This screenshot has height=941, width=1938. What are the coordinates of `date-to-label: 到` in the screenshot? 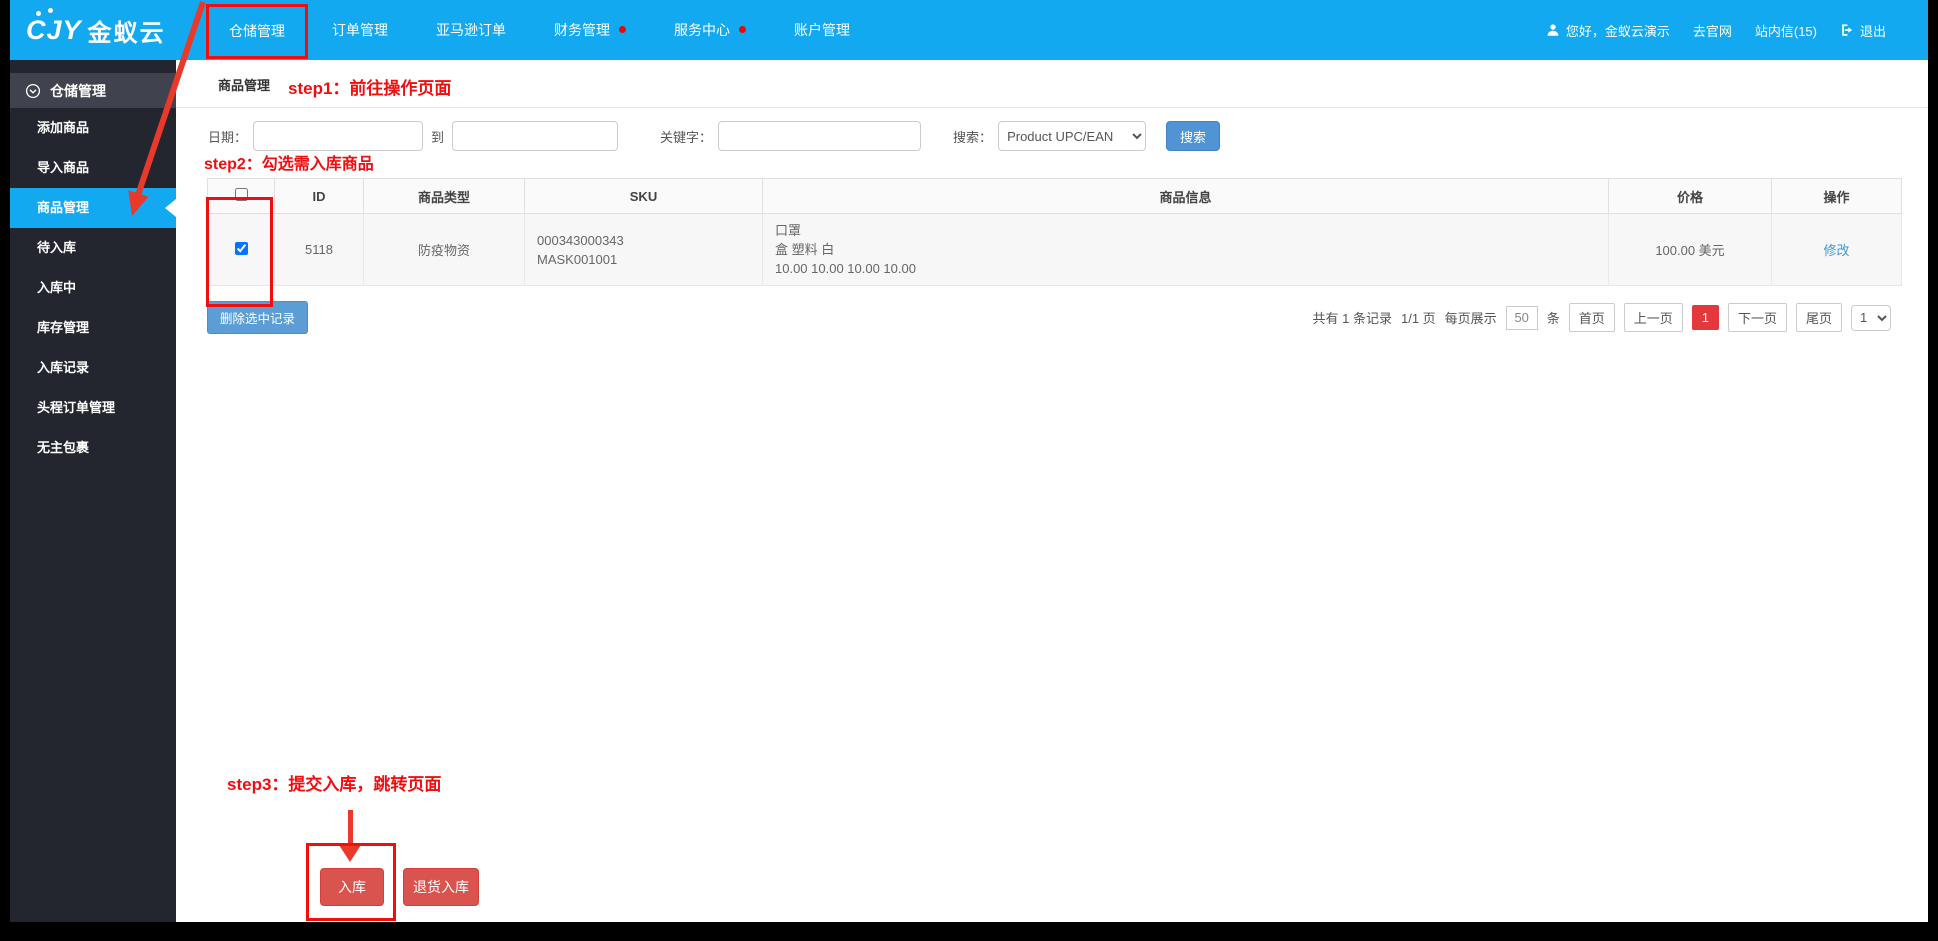 It's located at (438, 137).